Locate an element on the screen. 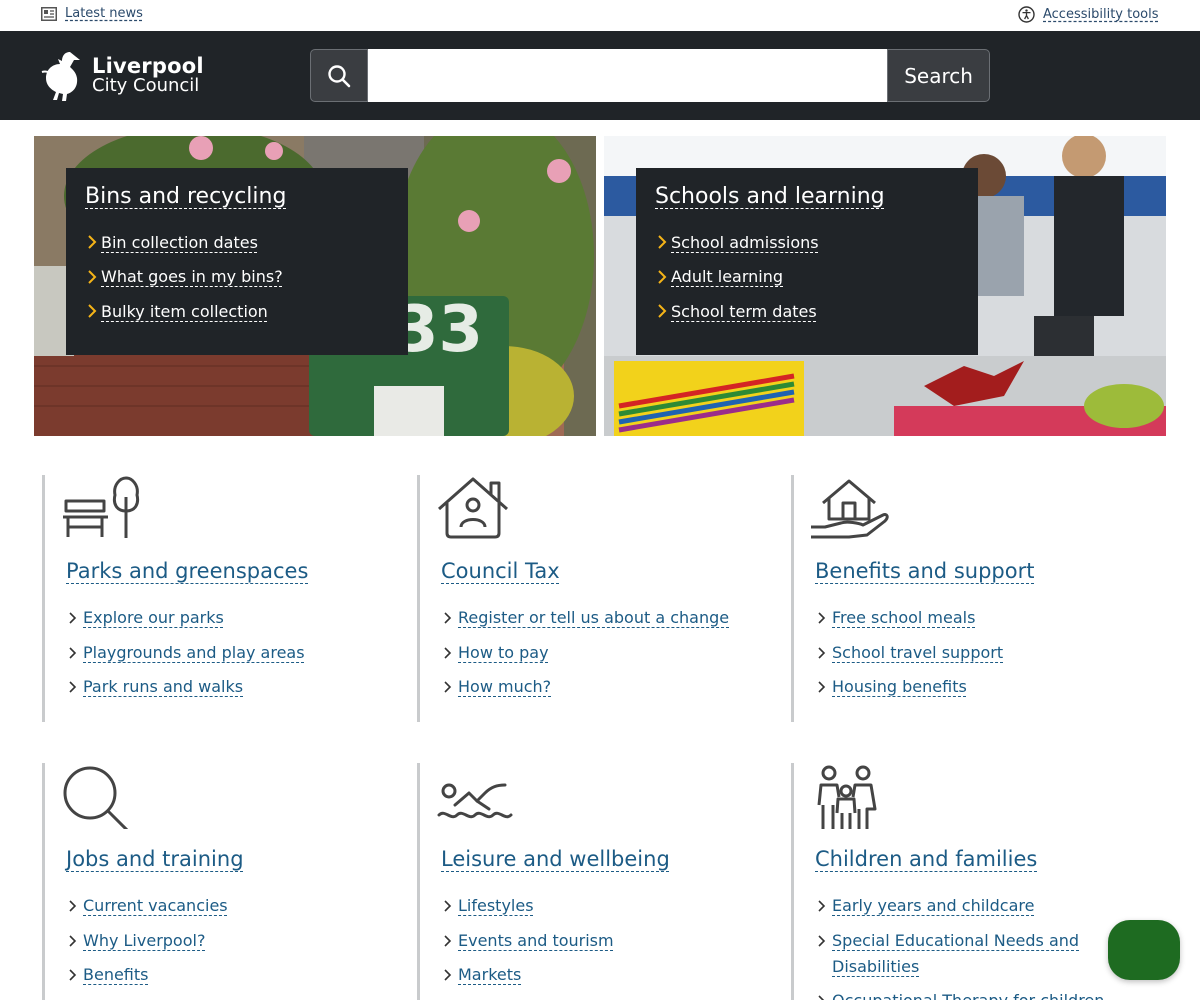  current-vacancies-link: Current vacancies is located at coordinates (155, 906).